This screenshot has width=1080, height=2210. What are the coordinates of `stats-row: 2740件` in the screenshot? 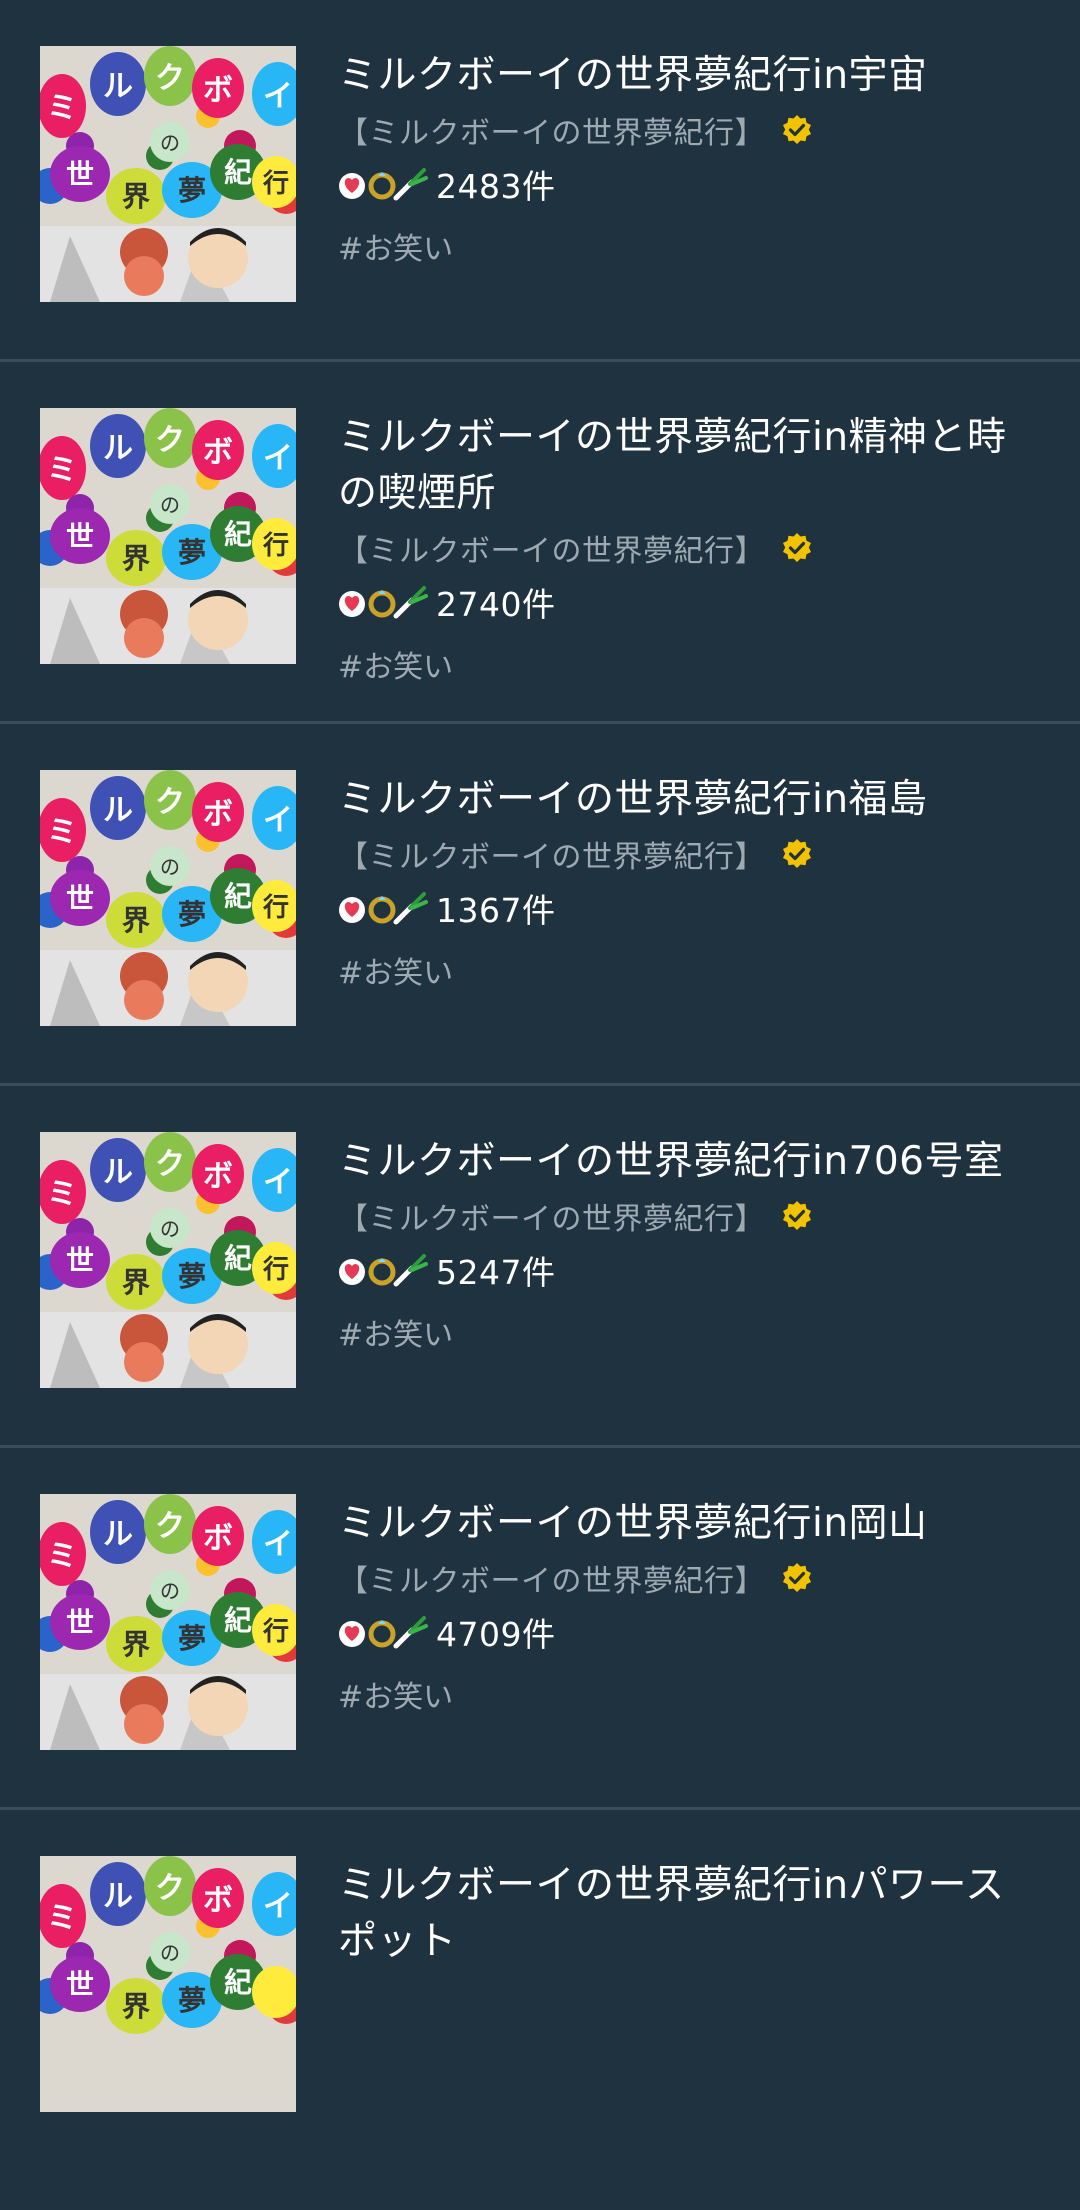 It's located at (689, 602).